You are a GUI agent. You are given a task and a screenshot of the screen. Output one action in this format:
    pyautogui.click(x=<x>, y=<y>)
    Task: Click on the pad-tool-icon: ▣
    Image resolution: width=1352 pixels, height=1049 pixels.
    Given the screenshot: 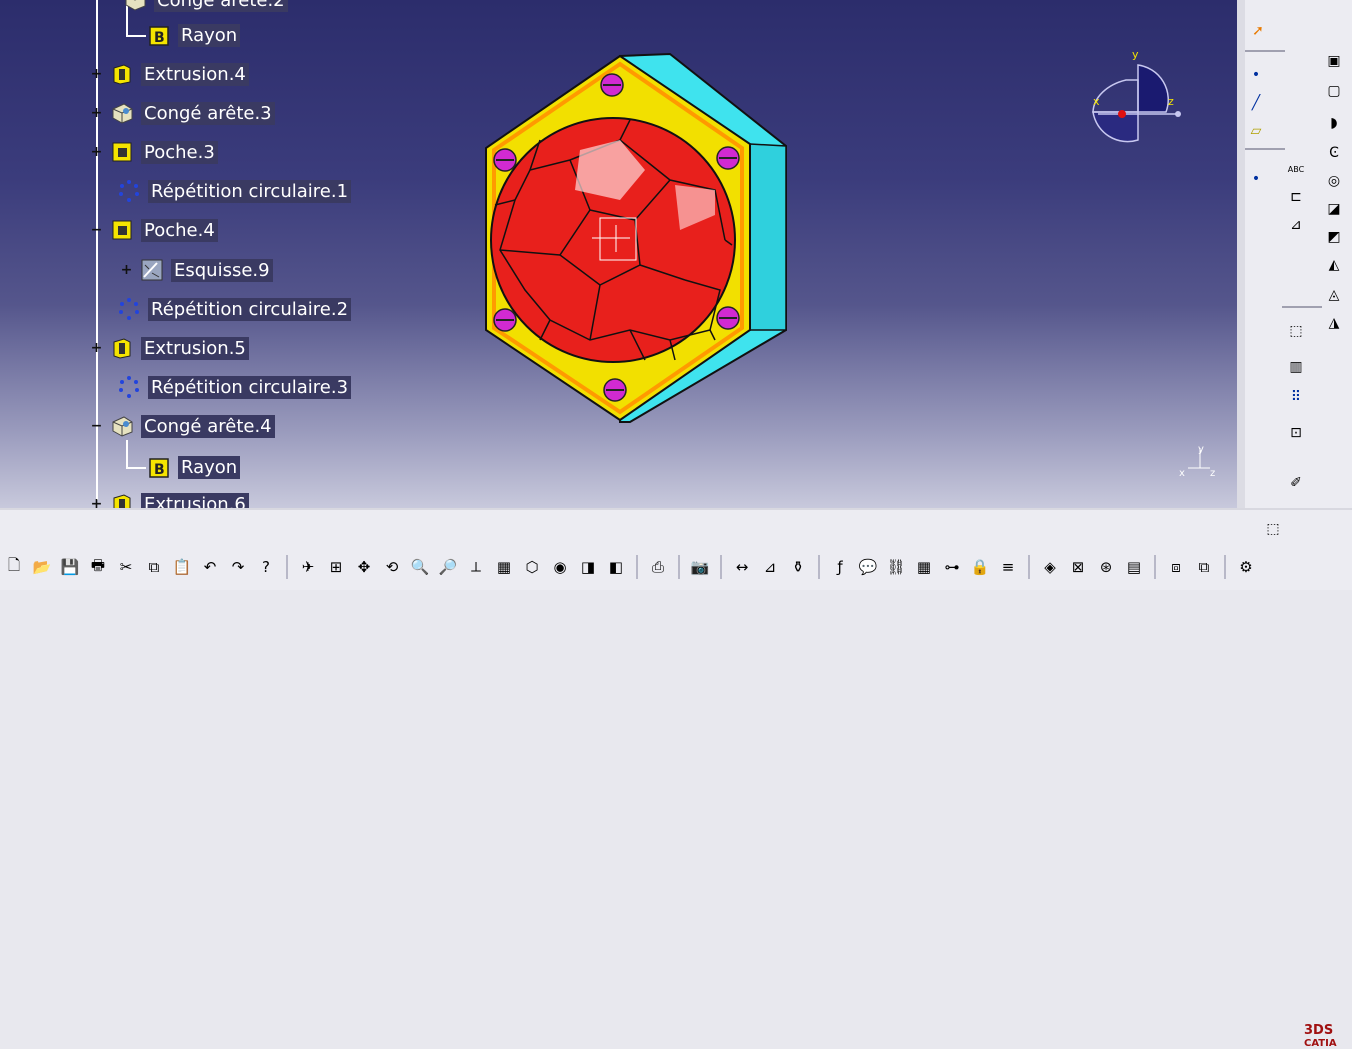 What is the action you would take?
    pyautogui.click(x=1334, y=61)
    